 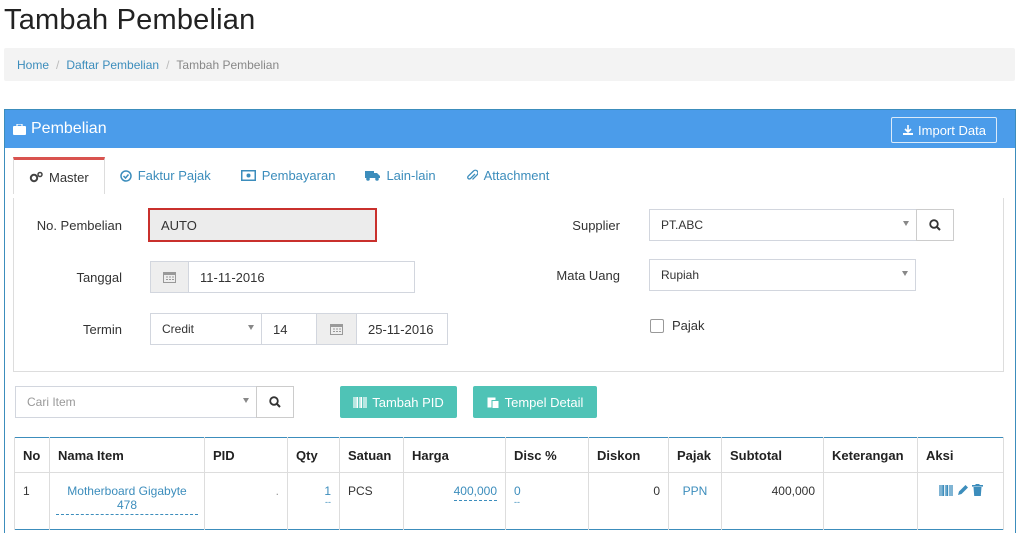 I want to click on tab-faktur-pajak: Faktur Pajak, so click(x=165, y=175).